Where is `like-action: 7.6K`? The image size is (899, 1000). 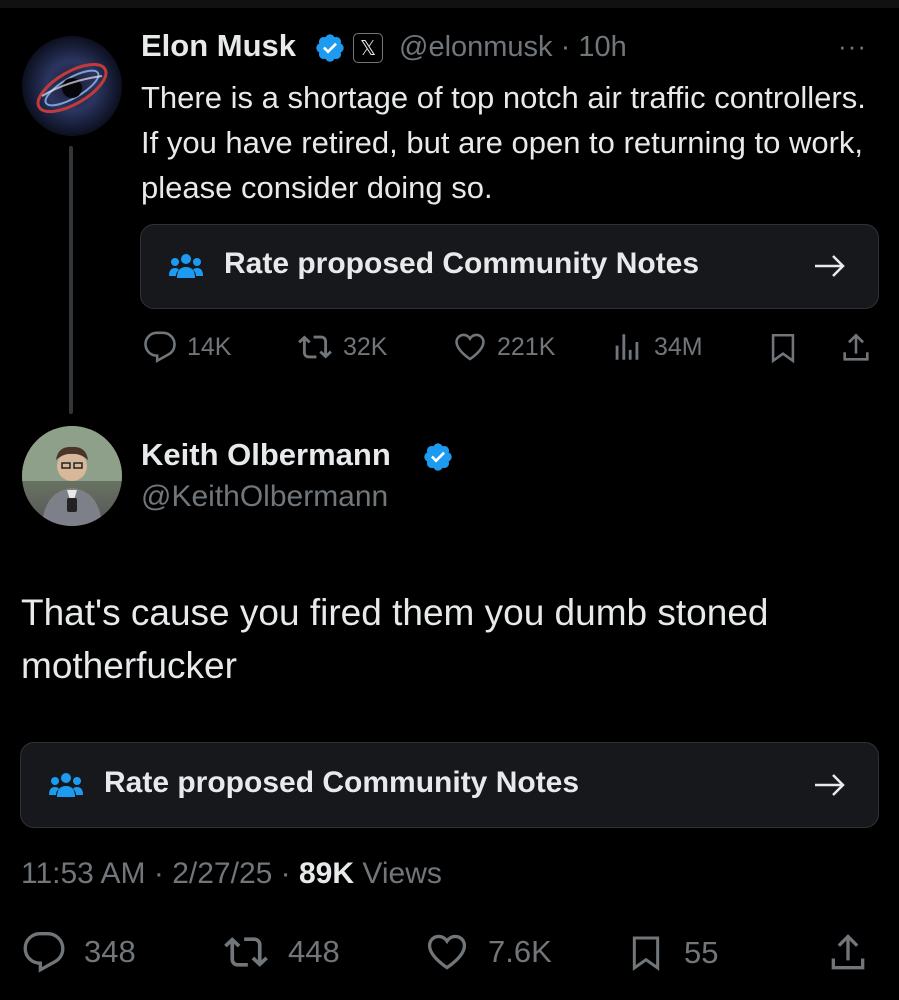
like-action: 7.6K is located at coordinates (488, 952).